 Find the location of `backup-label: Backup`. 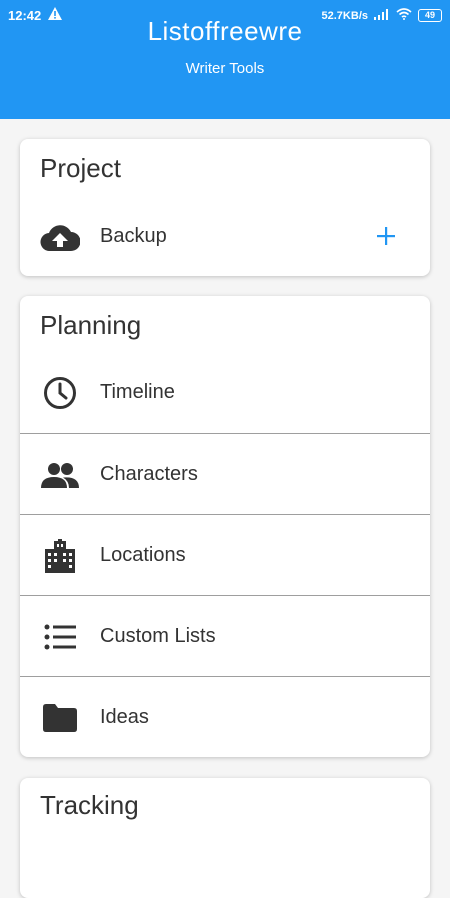

backup-label: Backup is located at coordinates (133, 236).